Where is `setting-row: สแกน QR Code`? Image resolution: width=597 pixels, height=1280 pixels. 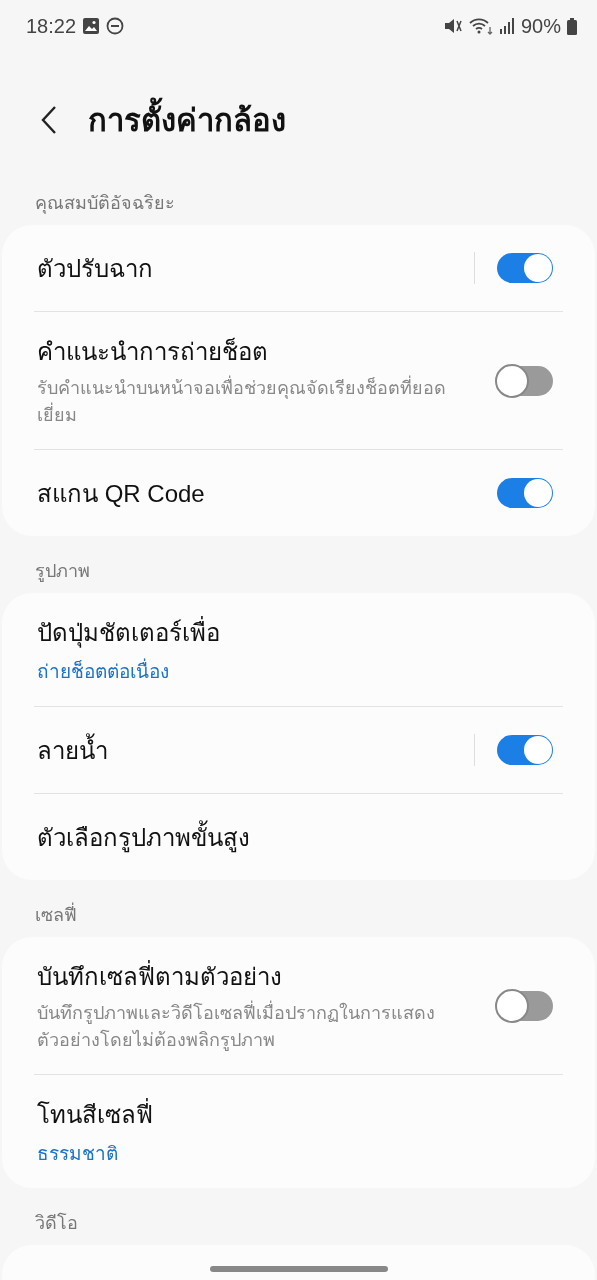
setting-row: สแกน QR Code is located at coordinates (298, 493).